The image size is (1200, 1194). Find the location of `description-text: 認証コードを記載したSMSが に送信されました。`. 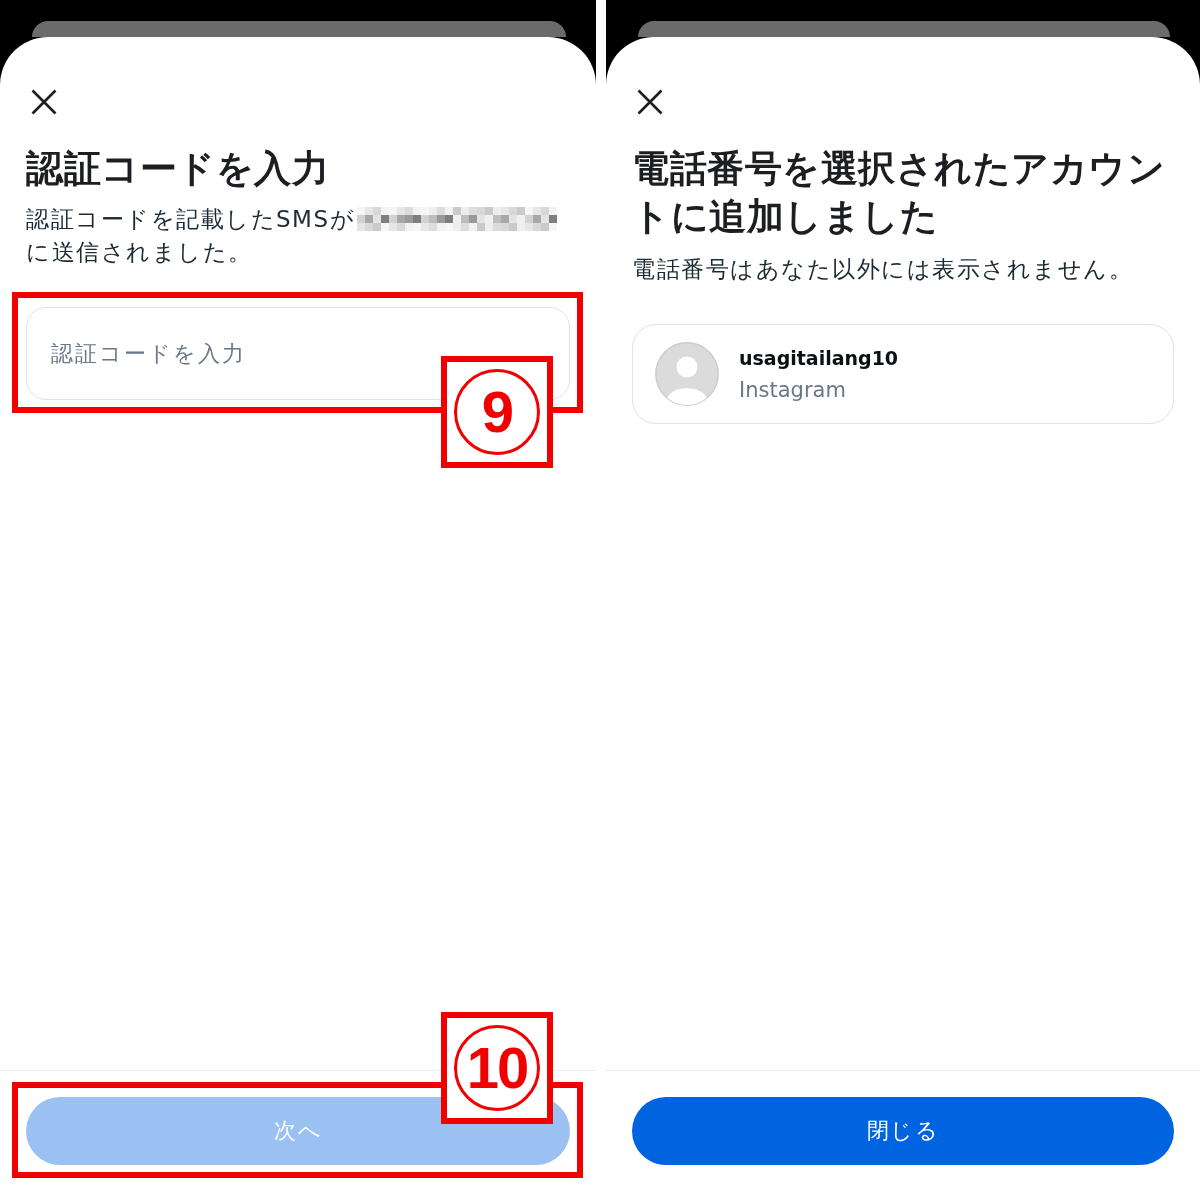

description-text: 認証コードを記載したSMSが に送信されました。 is located at coordinates (298, 236).